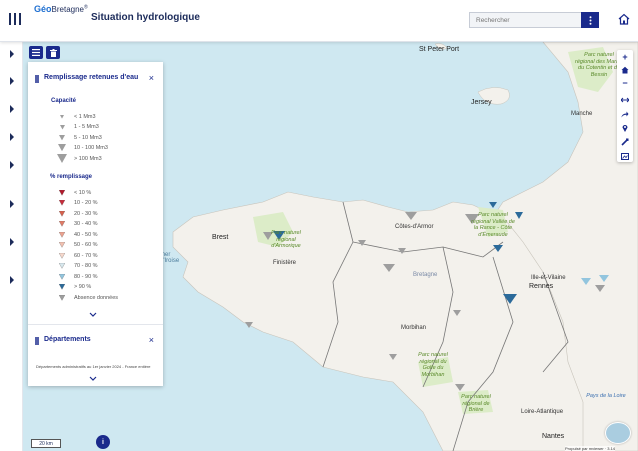  I want to click on filling-legend-label: 50 - 60 %, so click(86, 245).